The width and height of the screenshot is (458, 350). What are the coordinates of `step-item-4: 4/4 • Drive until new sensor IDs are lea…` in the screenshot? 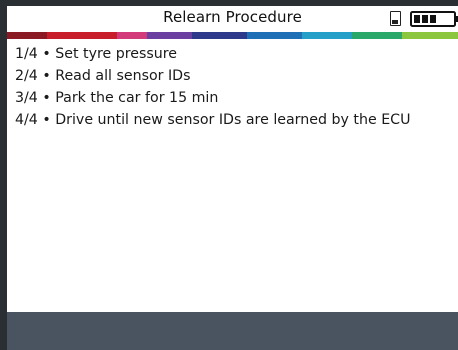 It's located at (213, 120).